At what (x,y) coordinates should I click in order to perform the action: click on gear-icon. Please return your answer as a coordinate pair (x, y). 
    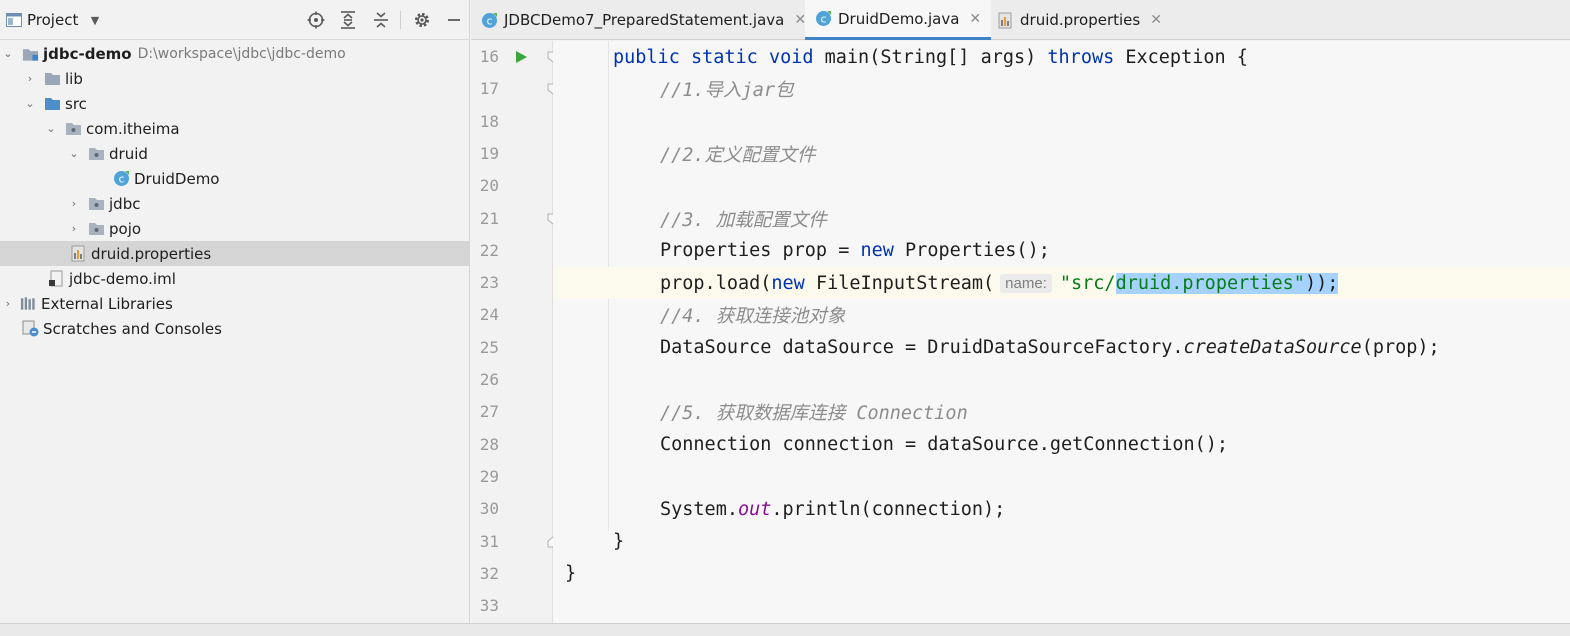
    Looking at the image, I should click on (422, 20).